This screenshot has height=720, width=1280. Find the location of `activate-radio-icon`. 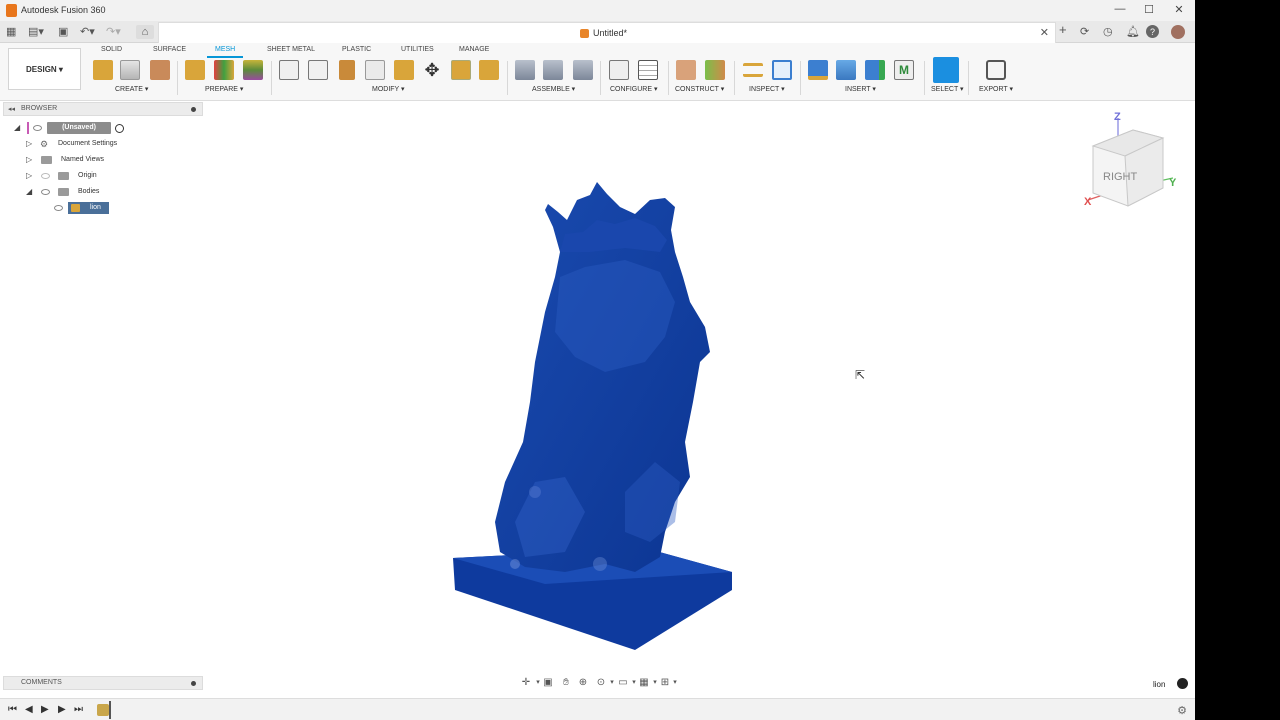

activate-radio-icon is located at coordinates (119, 128).